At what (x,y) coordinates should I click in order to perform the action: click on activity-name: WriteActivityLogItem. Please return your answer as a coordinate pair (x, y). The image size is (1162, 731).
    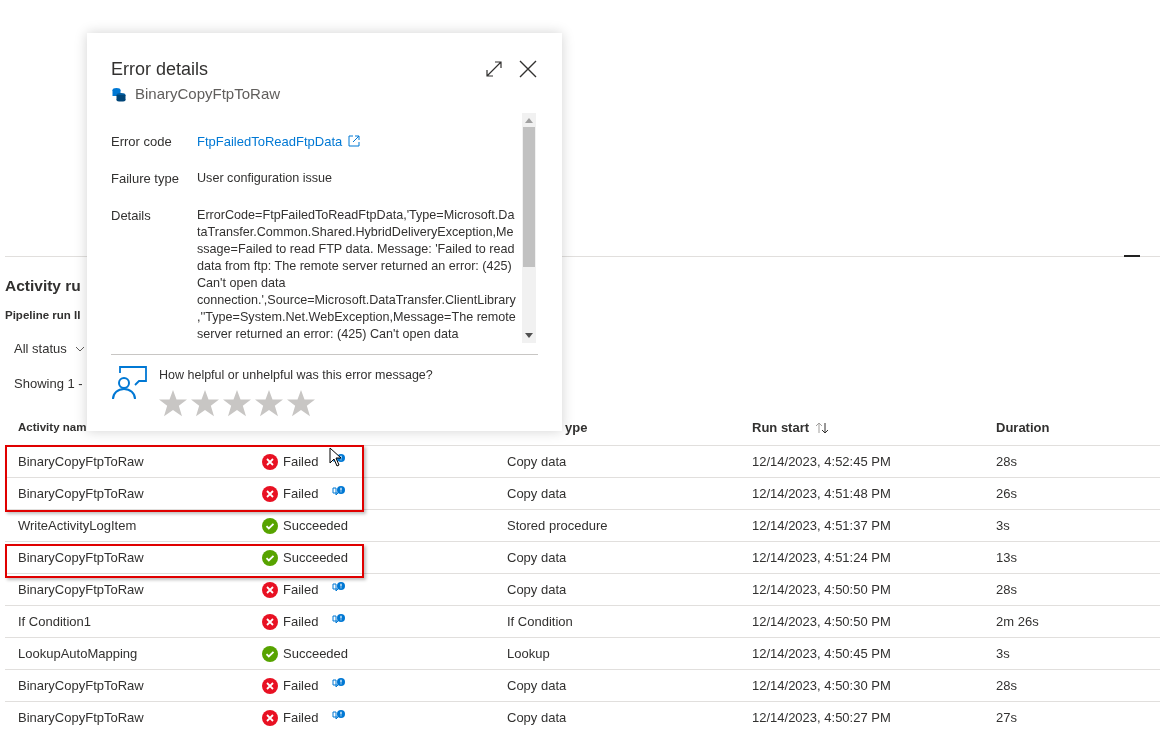
    Looking at the image, I should click on (77, 525).